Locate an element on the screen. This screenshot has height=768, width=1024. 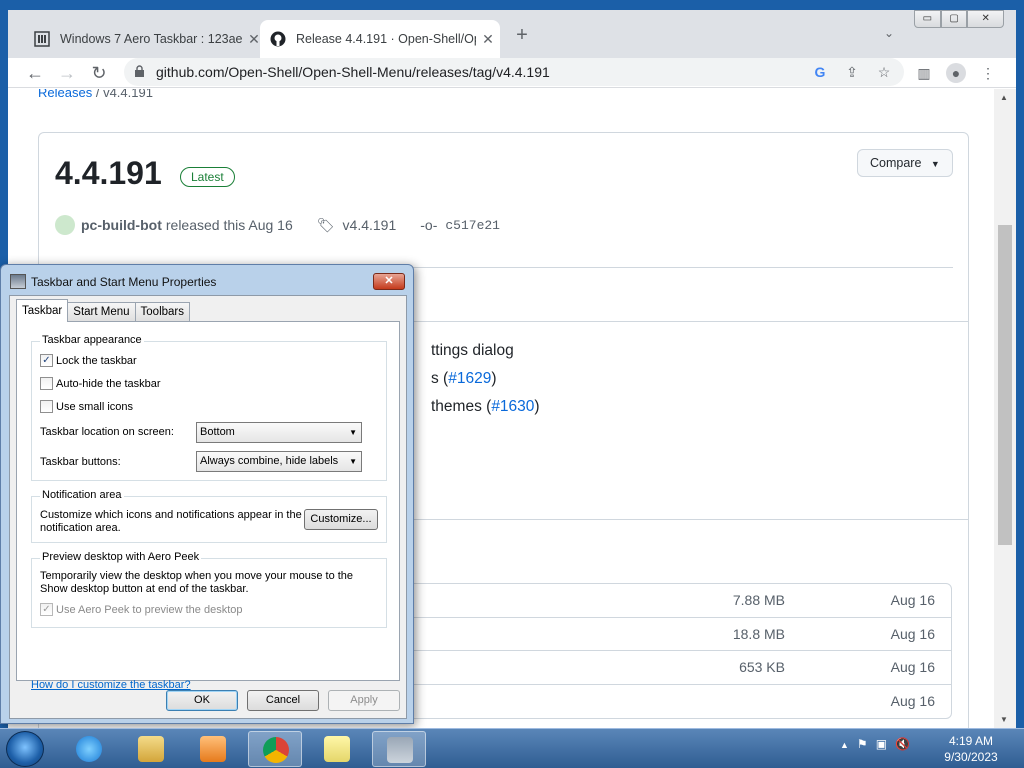
bookmark-star-icon: ☆ is located at coordinates (884, 72).